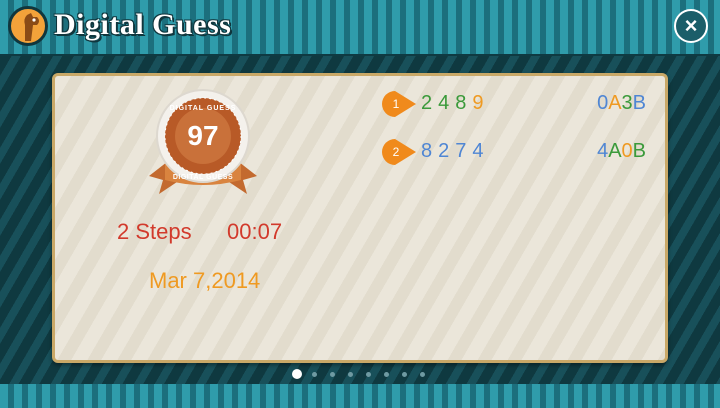 The height and width of the screenshot is (408, 720). Describe the element at coordinates (360, 396) in the screenshot. I see `app-footer` at that location.